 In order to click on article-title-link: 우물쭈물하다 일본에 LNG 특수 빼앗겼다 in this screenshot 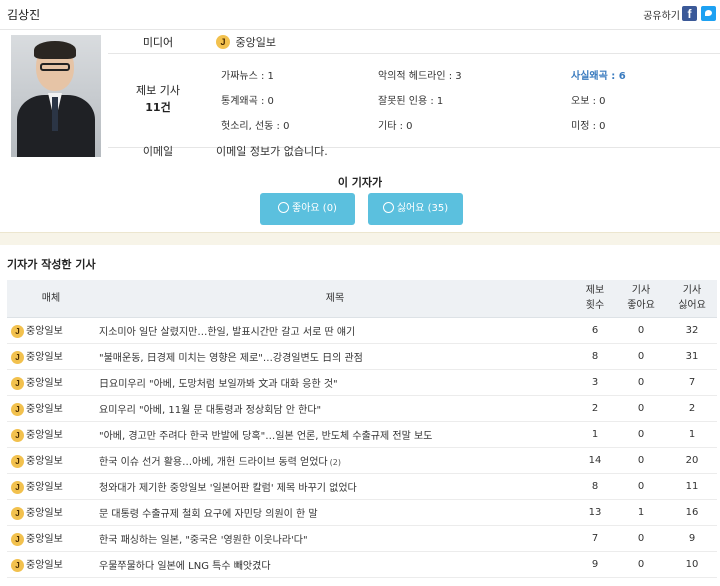, I will do `click(185, 566)`.